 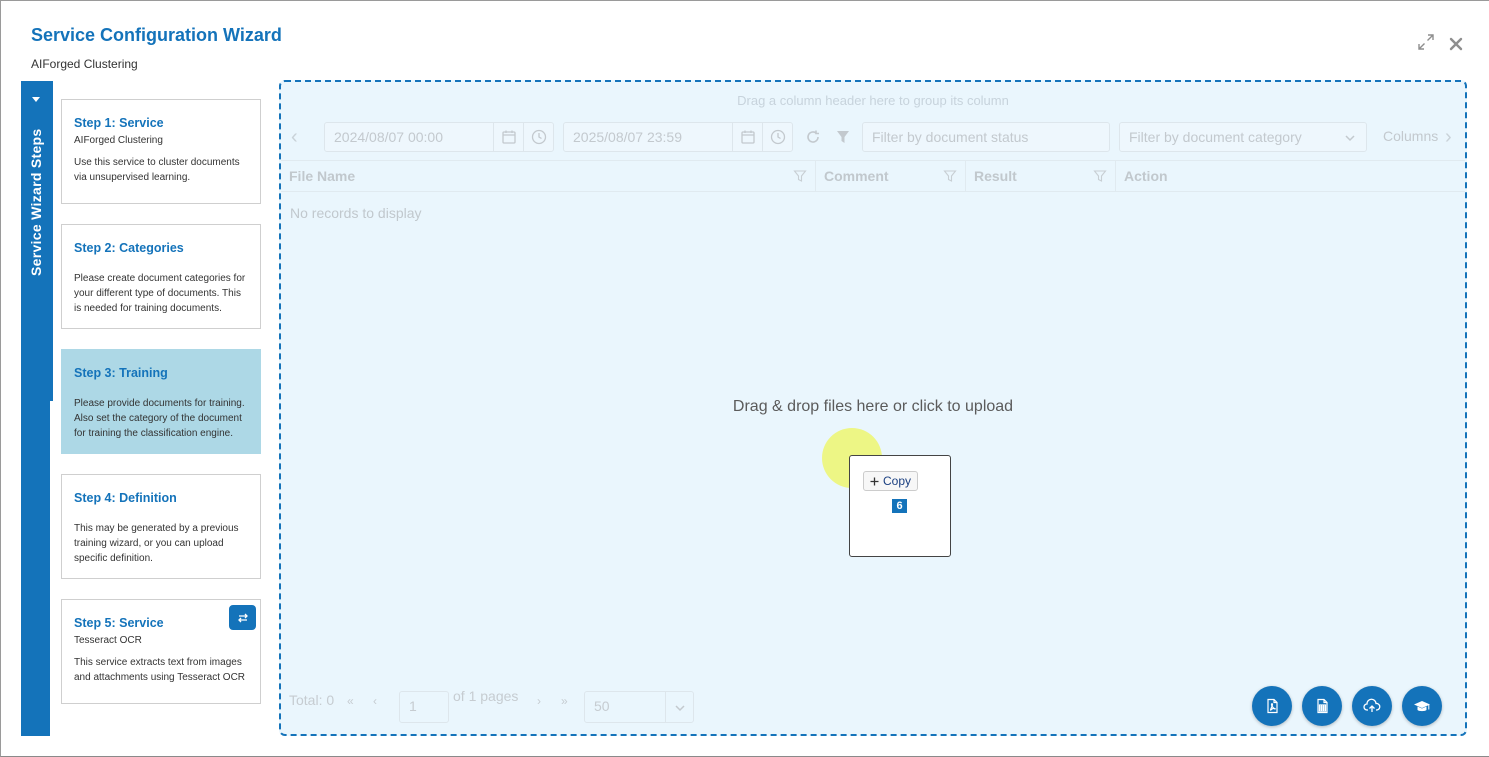 What do you see at coordinates (1215, 137) in the screenshot?
I see `category-filter-placeholder: Filter by document category` at bounding box center [1215, 137].